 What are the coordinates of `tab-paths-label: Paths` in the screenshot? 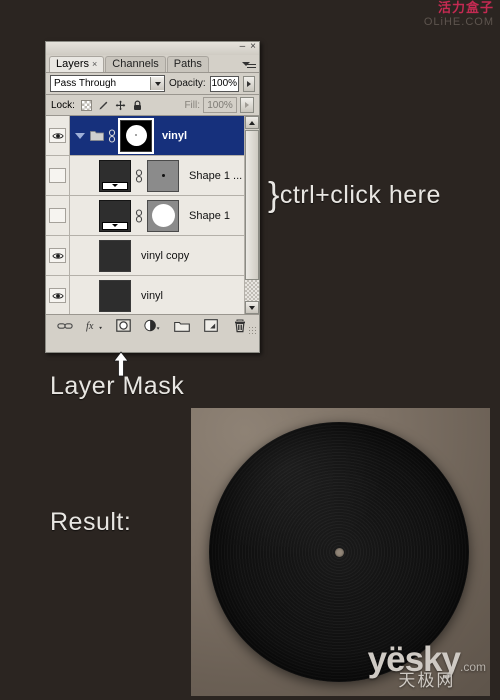 It's located at (187, 64).